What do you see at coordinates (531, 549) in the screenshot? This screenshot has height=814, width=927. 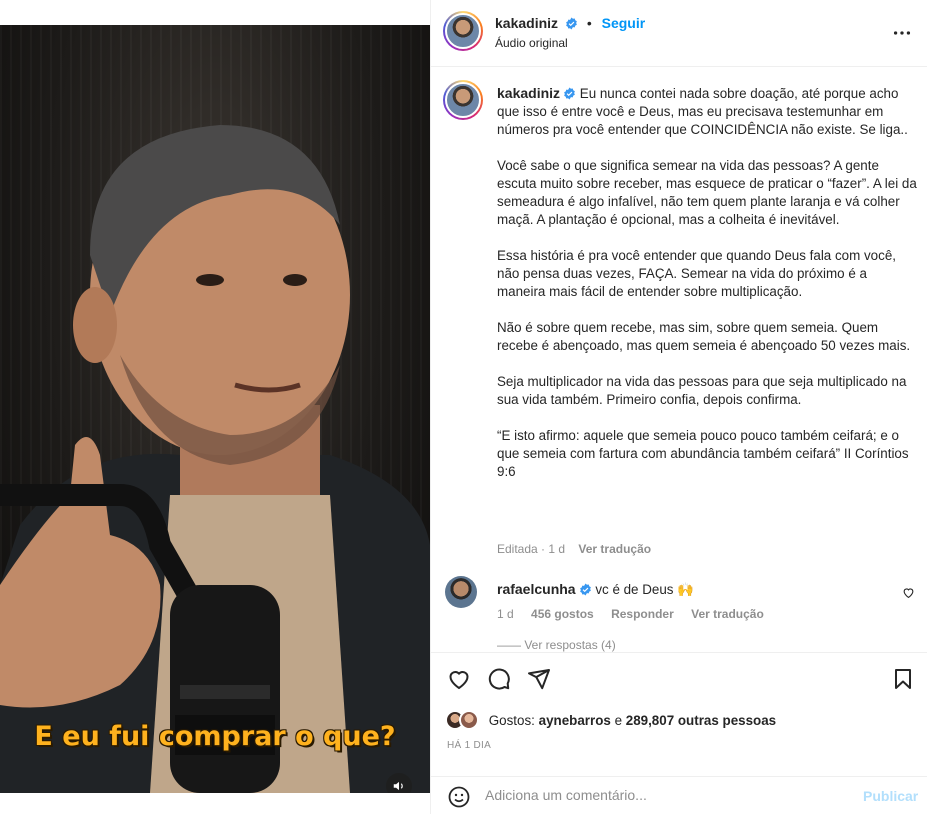 I see `edited-label: Editada · 1 d` at bounding box center [531, 549].